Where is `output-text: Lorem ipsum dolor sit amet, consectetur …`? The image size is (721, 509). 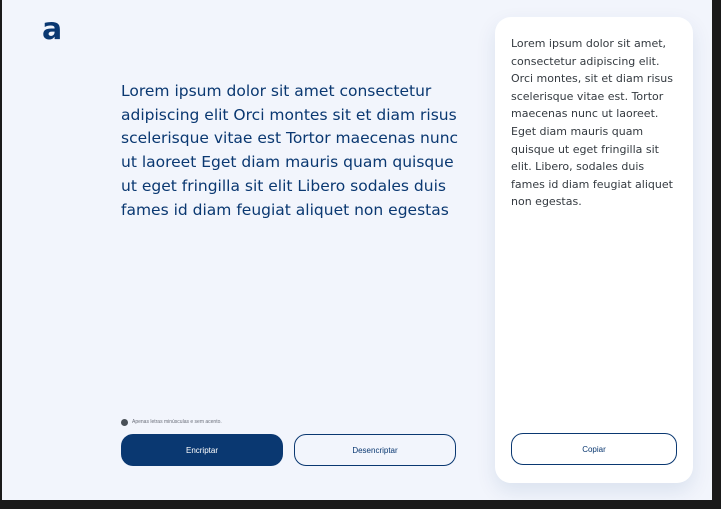 output-text: Lorem ipsum dolor sit amet, consectetur … is located at coordinates (592, 123).